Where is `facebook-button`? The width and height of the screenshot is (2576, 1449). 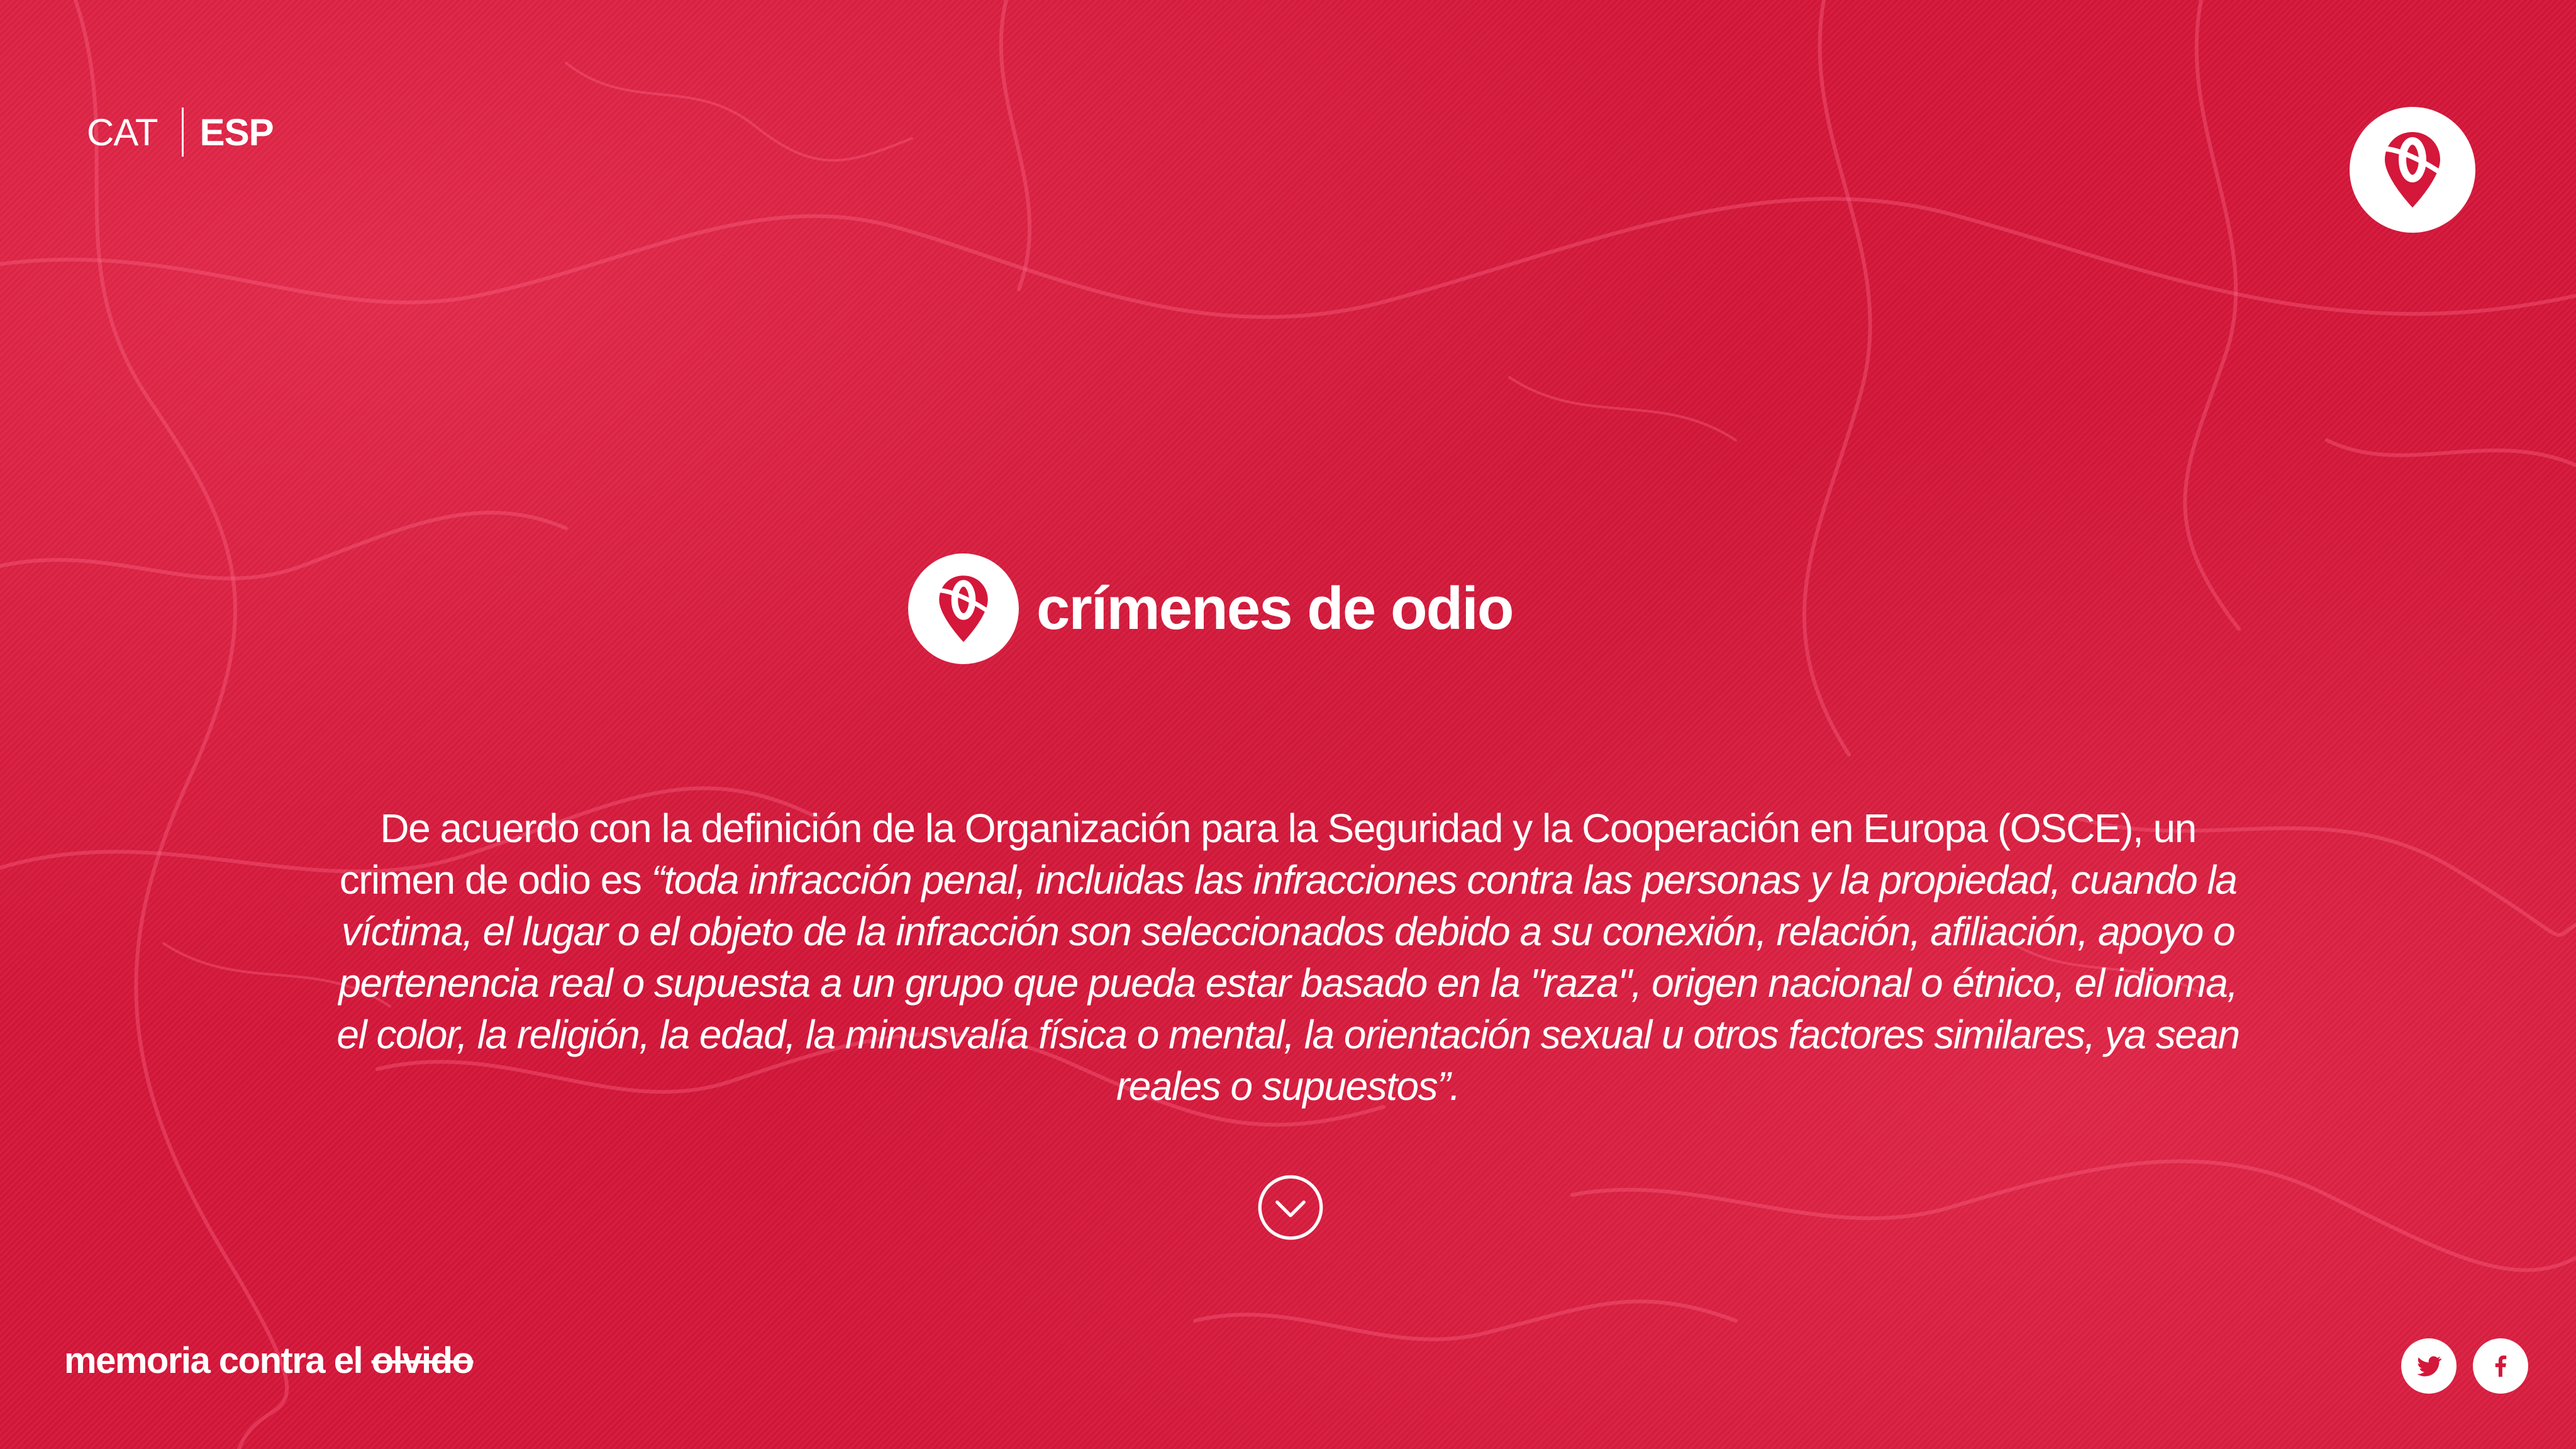
facebook-button is located at coordinates (2500, 1366).